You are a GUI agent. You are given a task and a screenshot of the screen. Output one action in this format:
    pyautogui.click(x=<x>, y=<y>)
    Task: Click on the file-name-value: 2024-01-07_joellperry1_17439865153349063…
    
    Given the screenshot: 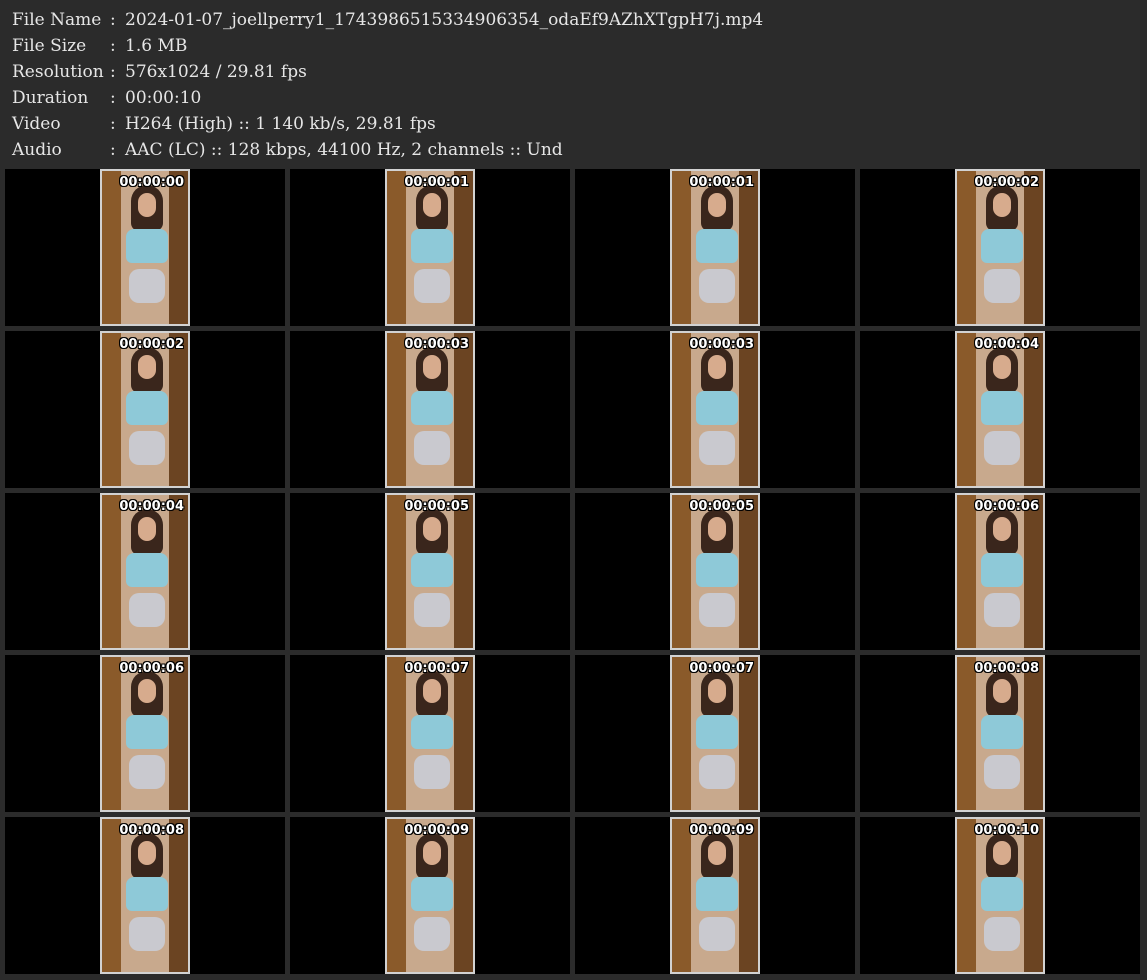 What is the action you would take?
    pyautogui.click(x=444, y=20)
    